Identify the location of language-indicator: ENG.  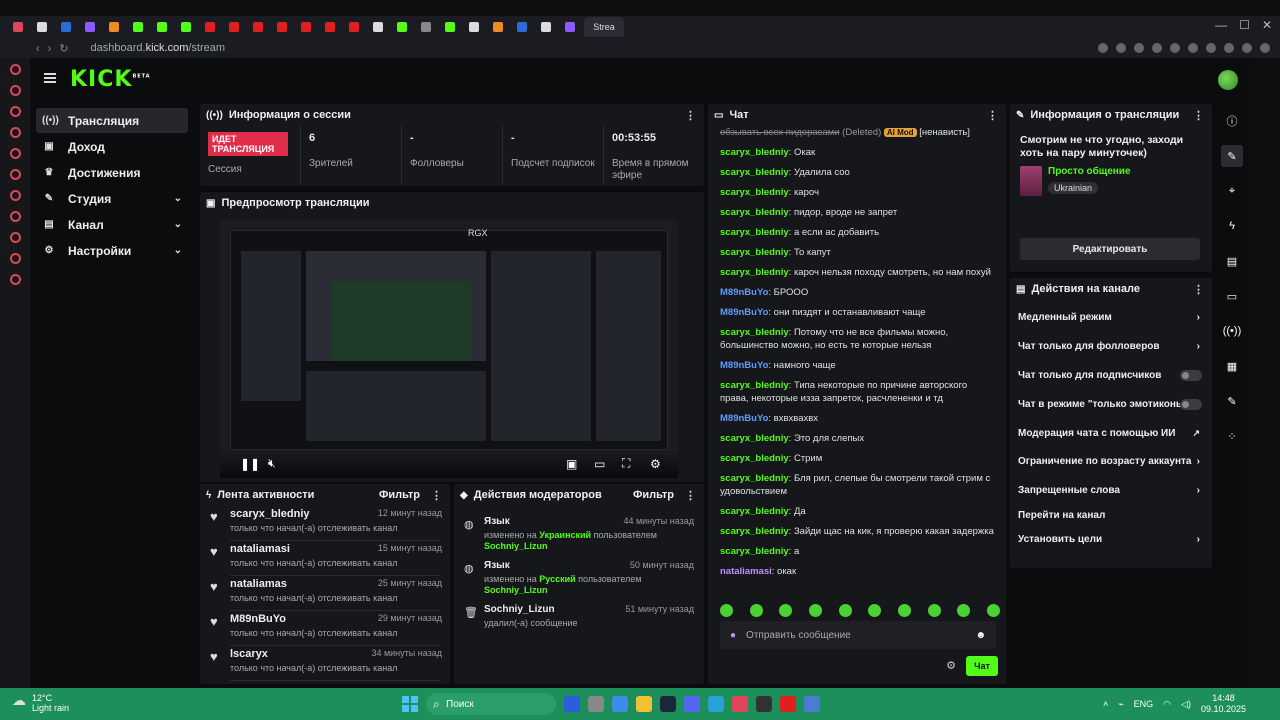
(1144, 704).